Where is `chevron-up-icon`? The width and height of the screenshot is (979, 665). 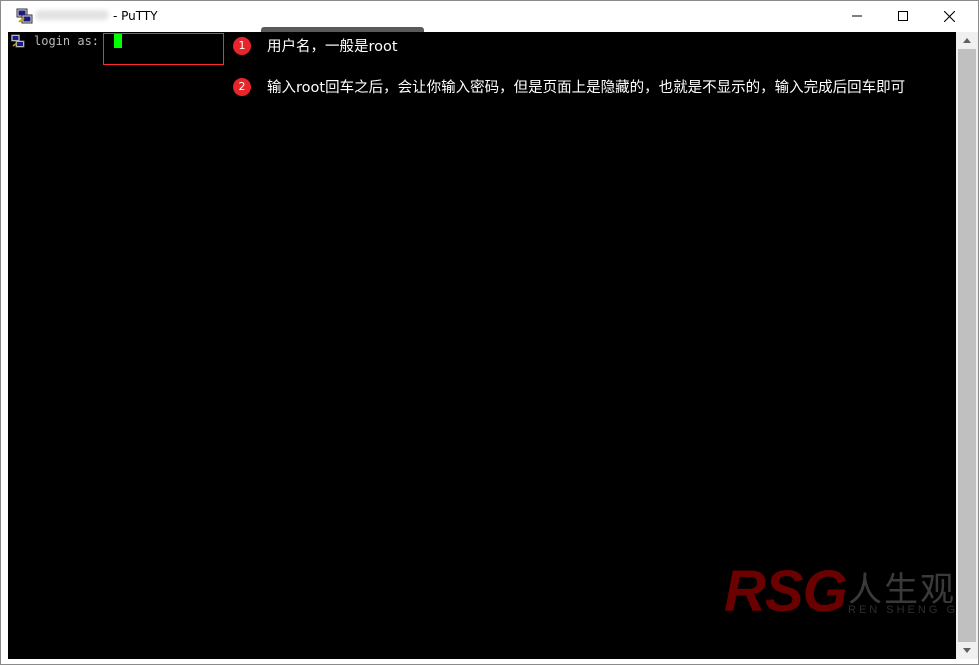 chevron-up-icon is located at coordinates (967, 40).